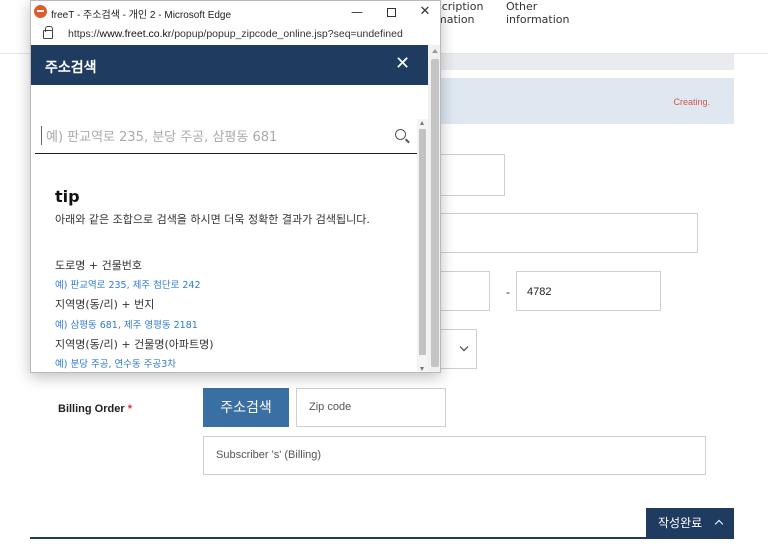 The height and width of the screenshot is (544, 768). I want to click on window-close-button: ✕, so click(425, 12).